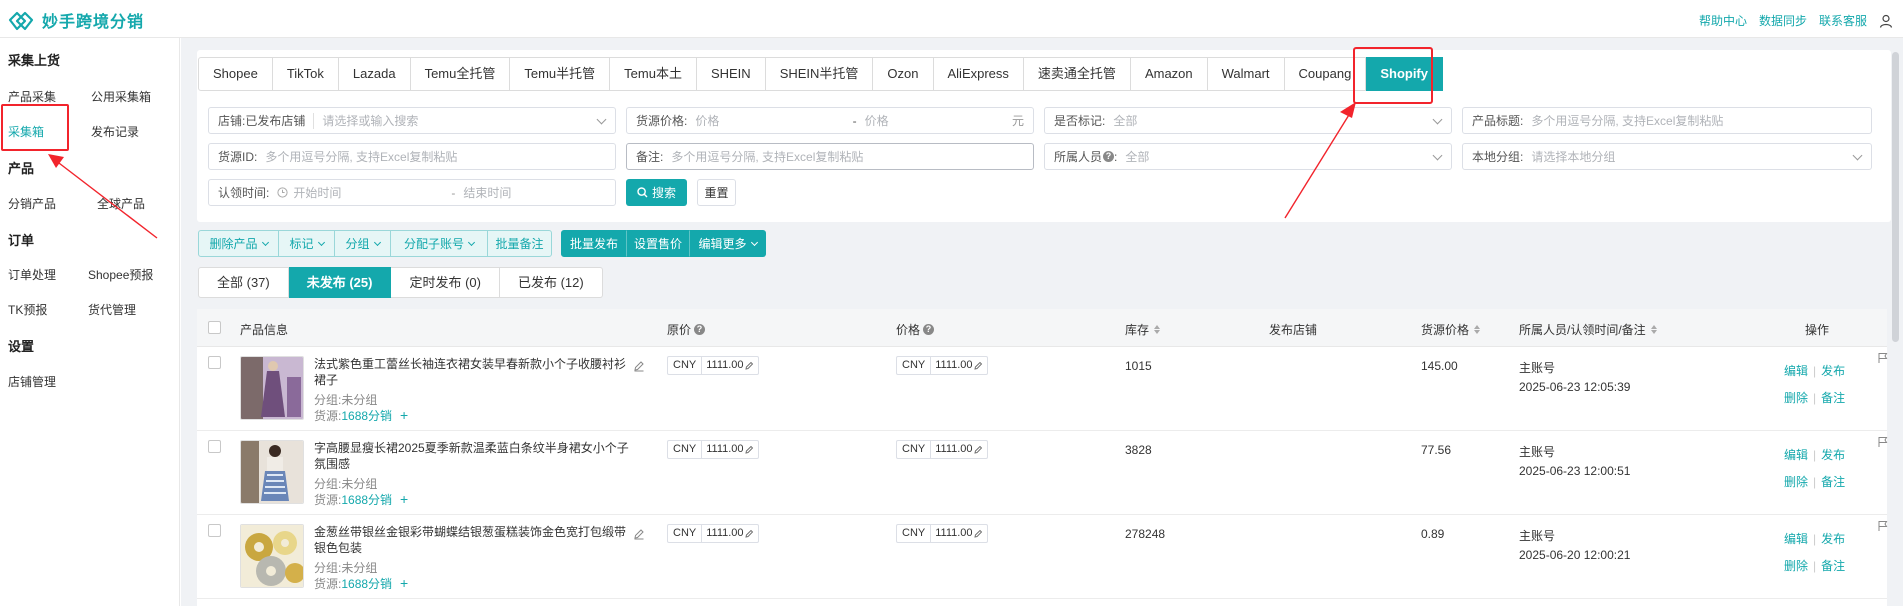 The width and height of the screenshot is (1903, 606). Describe the element at coordinates (121, 96) in the screenshot. I see `sidebar-item-public-collect-box: 公用采集箱` at that location.